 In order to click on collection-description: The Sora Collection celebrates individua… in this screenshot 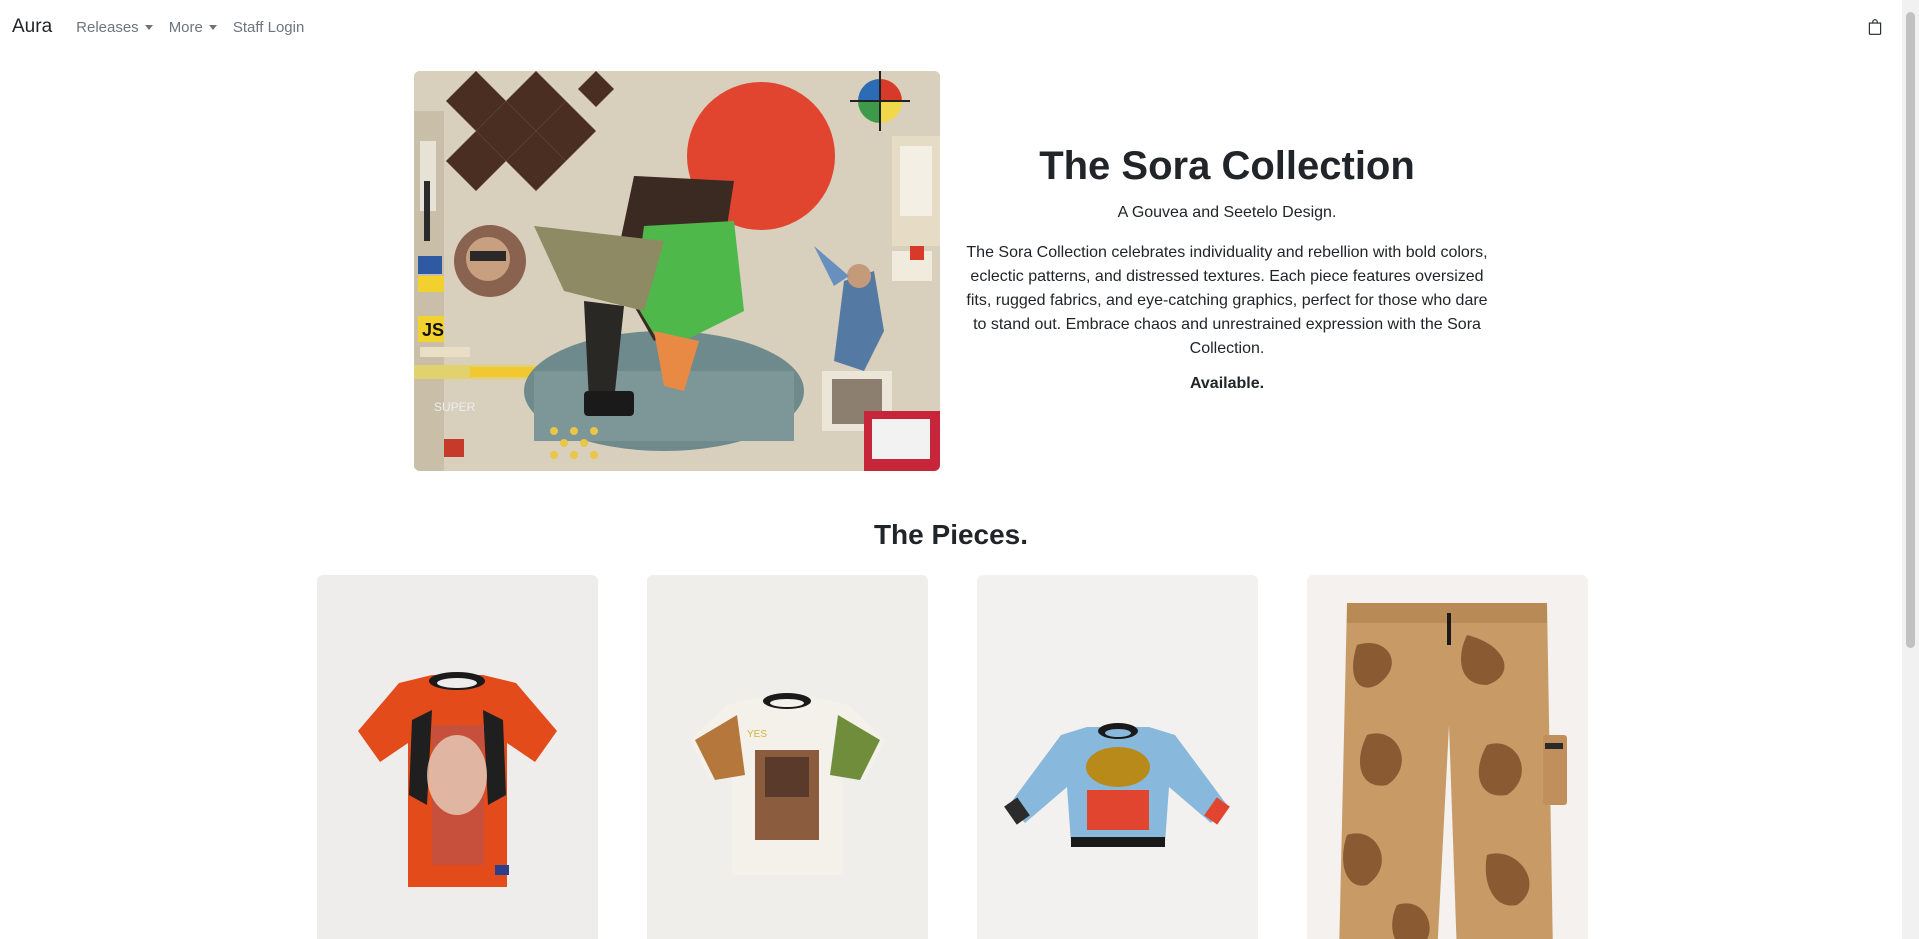, I will do `click(1227, 300)`.